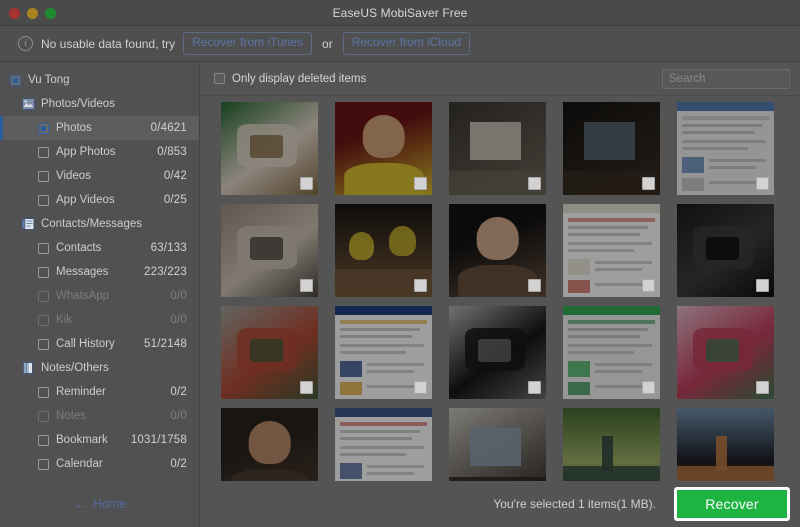  I want to click on tree-root-device: Vu Tong, so click(99, 80).